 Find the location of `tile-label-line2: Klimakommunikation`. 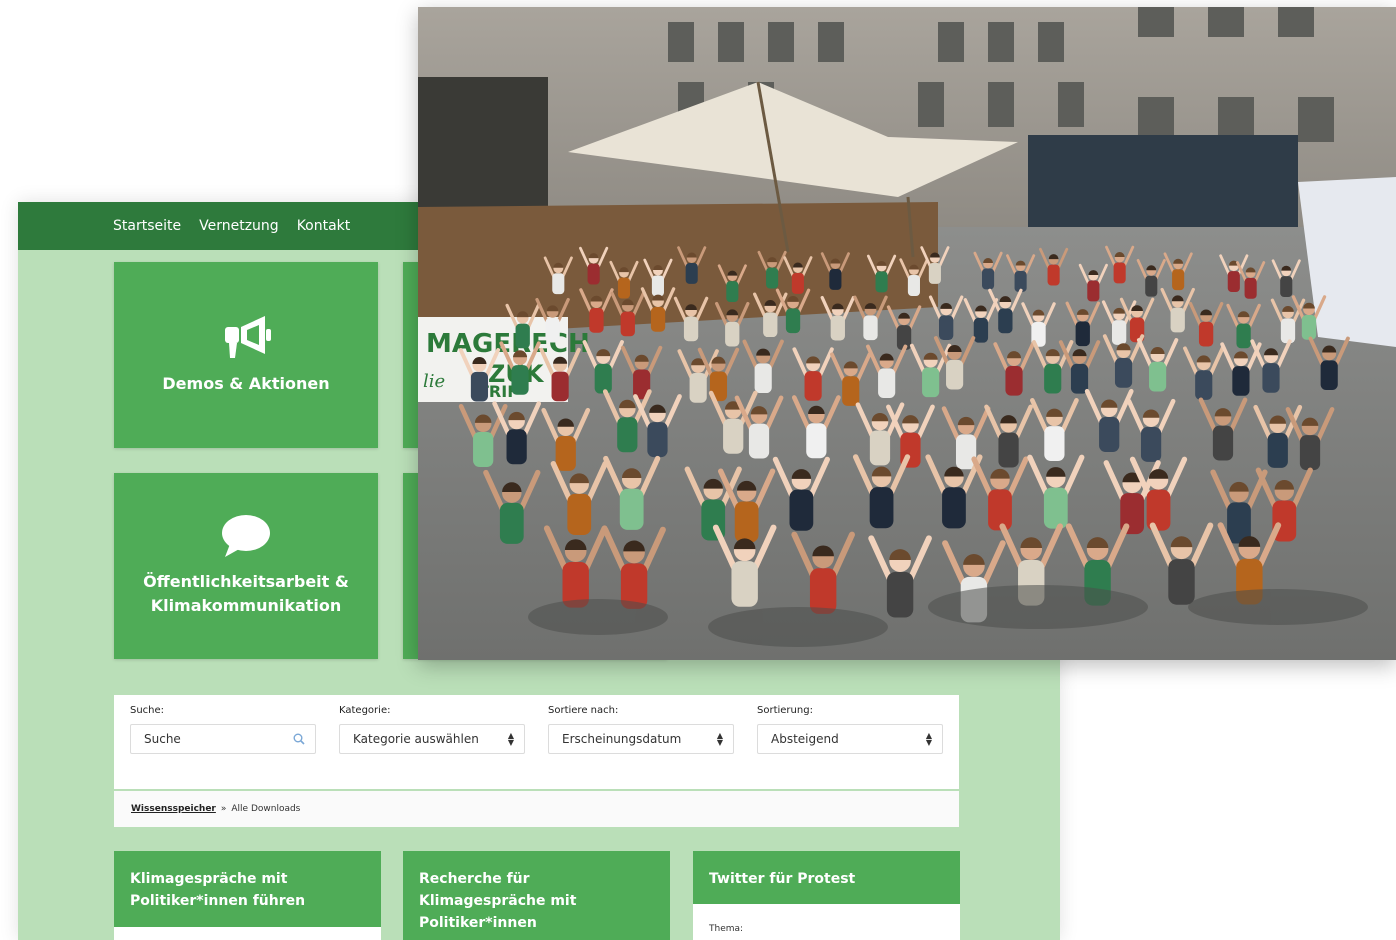

tile-label-line2: Klimakommunikation is located at coordinates (246, 605).